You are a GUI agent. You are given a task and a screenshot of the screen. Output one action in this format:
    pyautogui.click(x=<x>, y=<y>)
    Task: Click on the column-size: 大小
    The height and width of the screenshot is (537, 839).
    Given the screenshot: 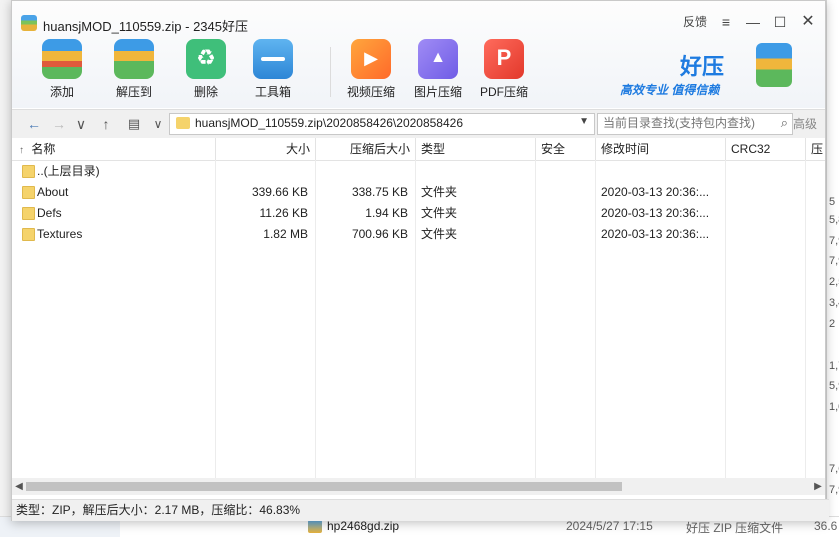 What is the action you would take?
    pyautogui.click(x=266, y=149)
    